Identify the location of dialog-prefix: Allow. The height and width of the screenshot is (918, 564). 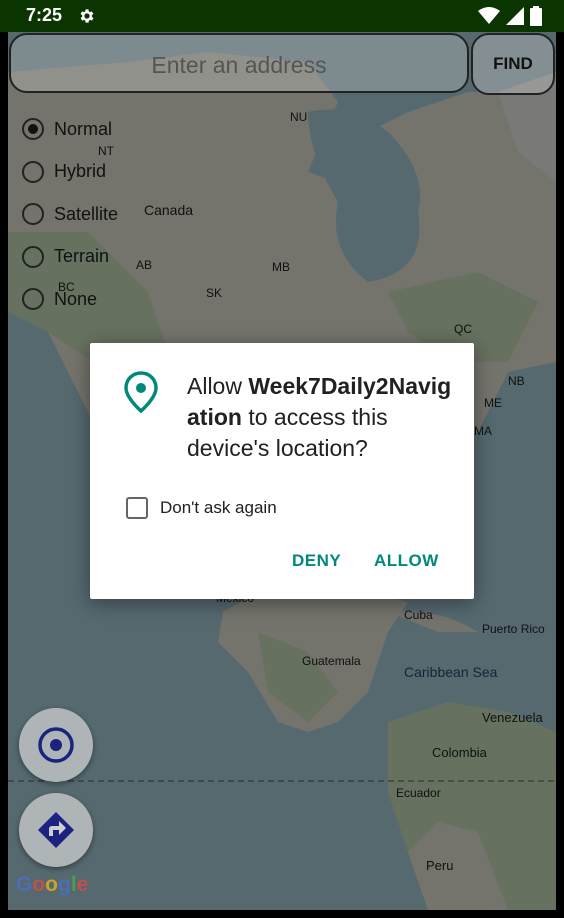
(218, 386).